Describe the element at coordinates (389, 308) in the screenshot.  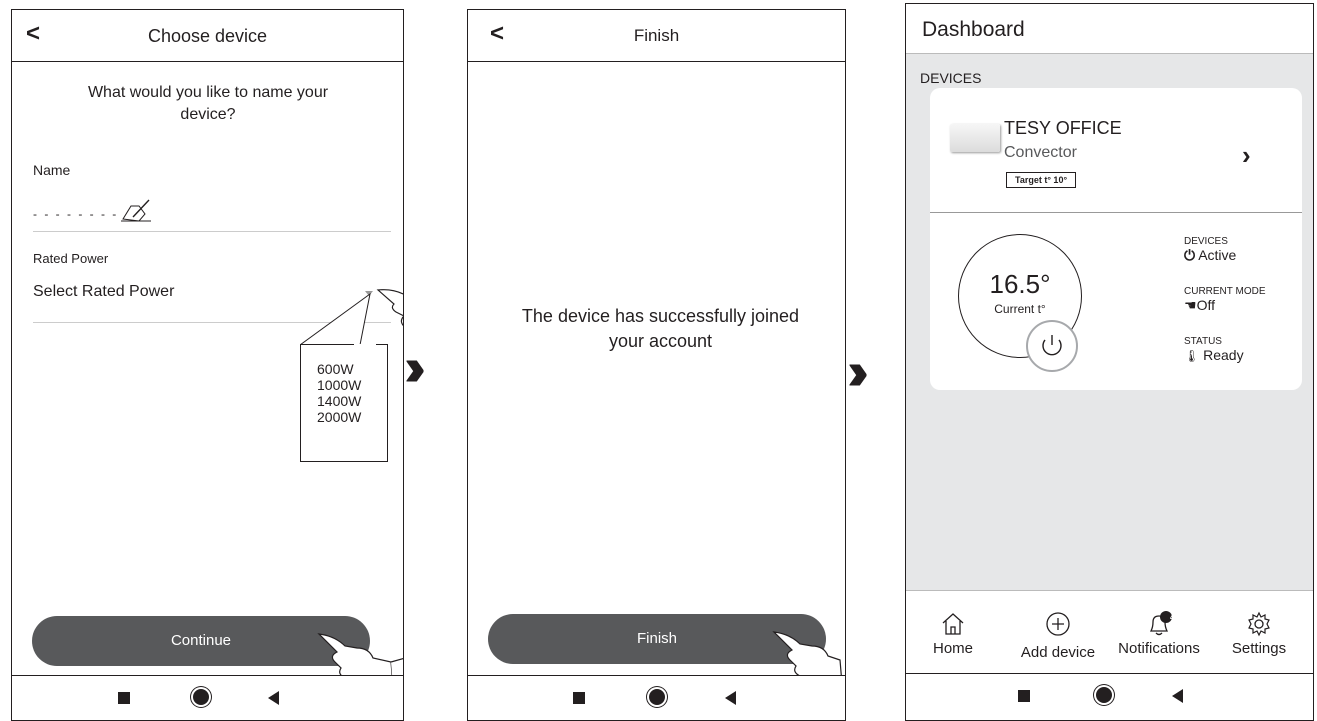
I see `pointing-hand-icon` at that location.